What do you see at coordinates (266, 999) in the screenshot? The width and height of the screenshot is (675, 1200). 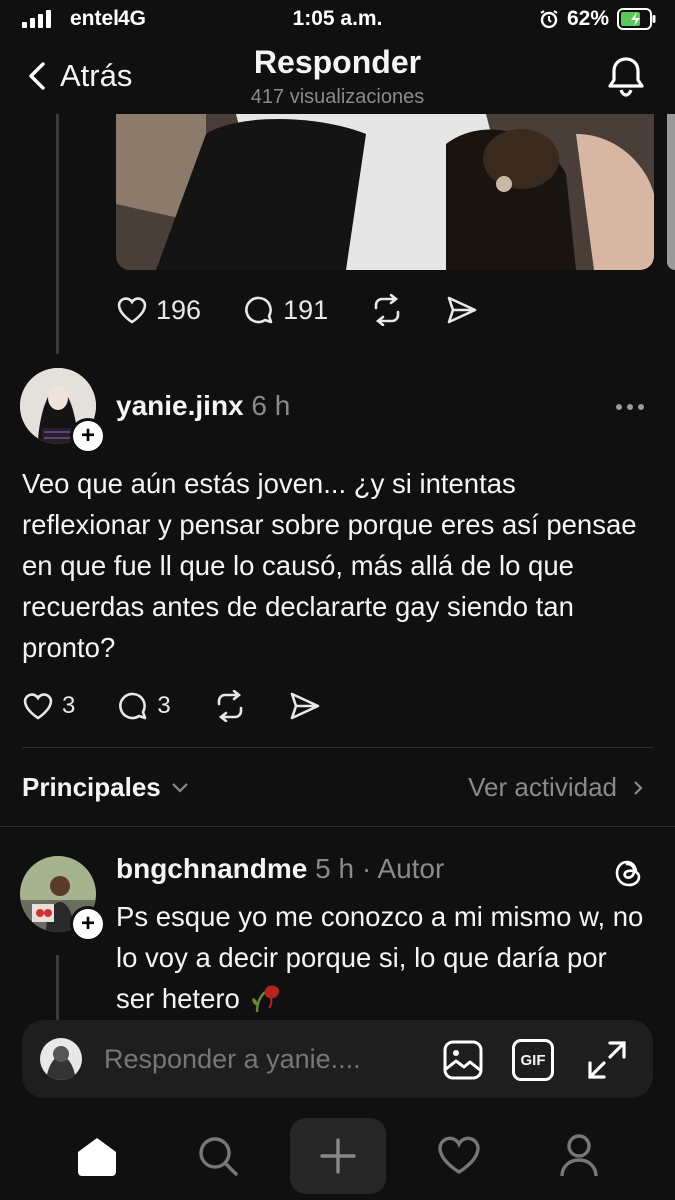 I see `wilted-rose-icon` at bounding box center [266, 999].